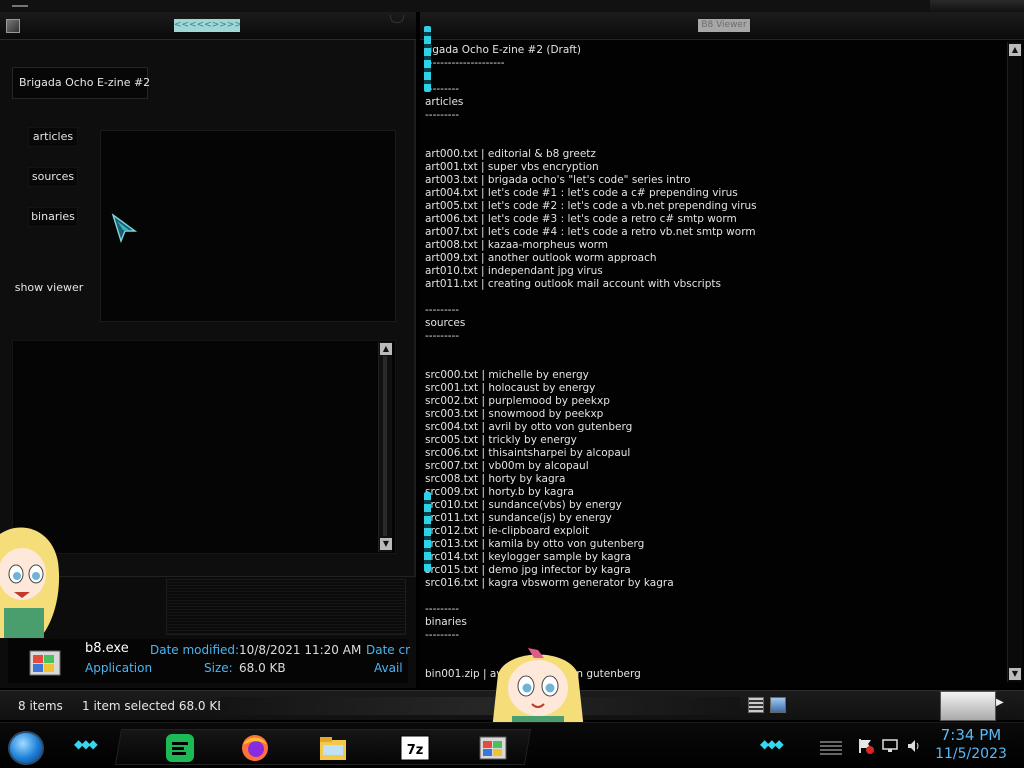  Describe the element at coordinates (914, 746) in the screenshot. I see `volume-icon` at that location.